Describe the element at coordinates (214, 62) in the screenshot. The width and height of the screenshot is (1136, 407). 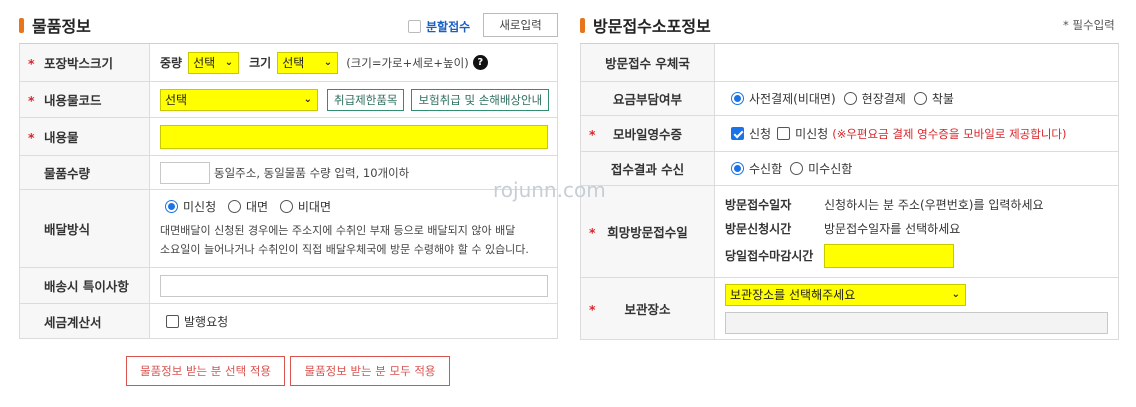
I see `weight-select: 선택 ⌄` at that location.